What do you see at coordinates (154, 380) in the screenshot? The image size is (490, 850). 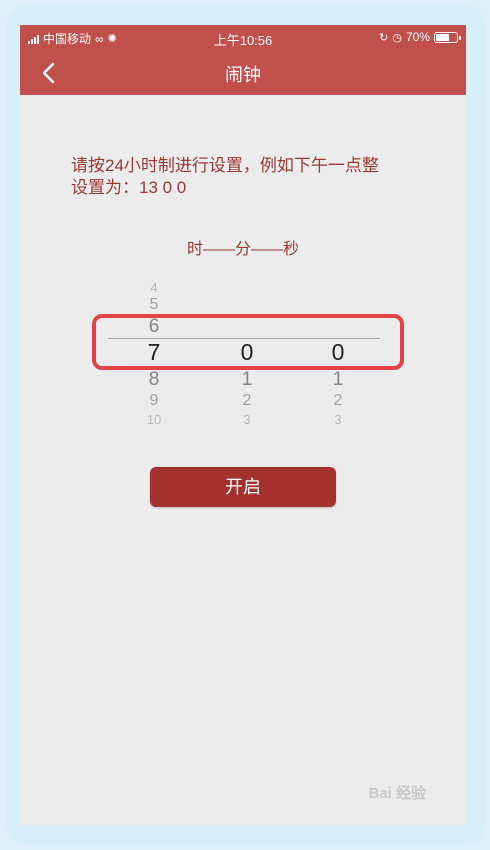 I see `hour-option: 8` at bounding box center [154, 380].